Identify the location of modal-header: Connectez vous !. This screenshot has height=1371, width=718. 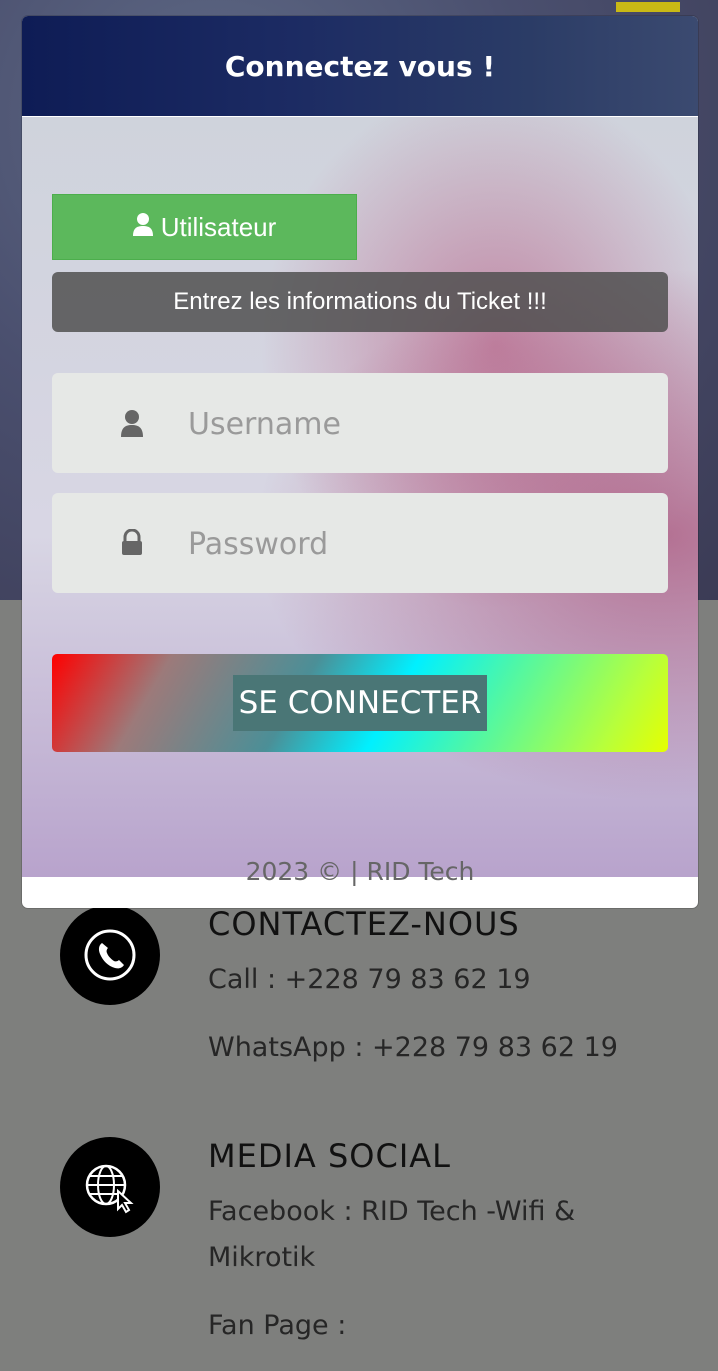
(360, 66).